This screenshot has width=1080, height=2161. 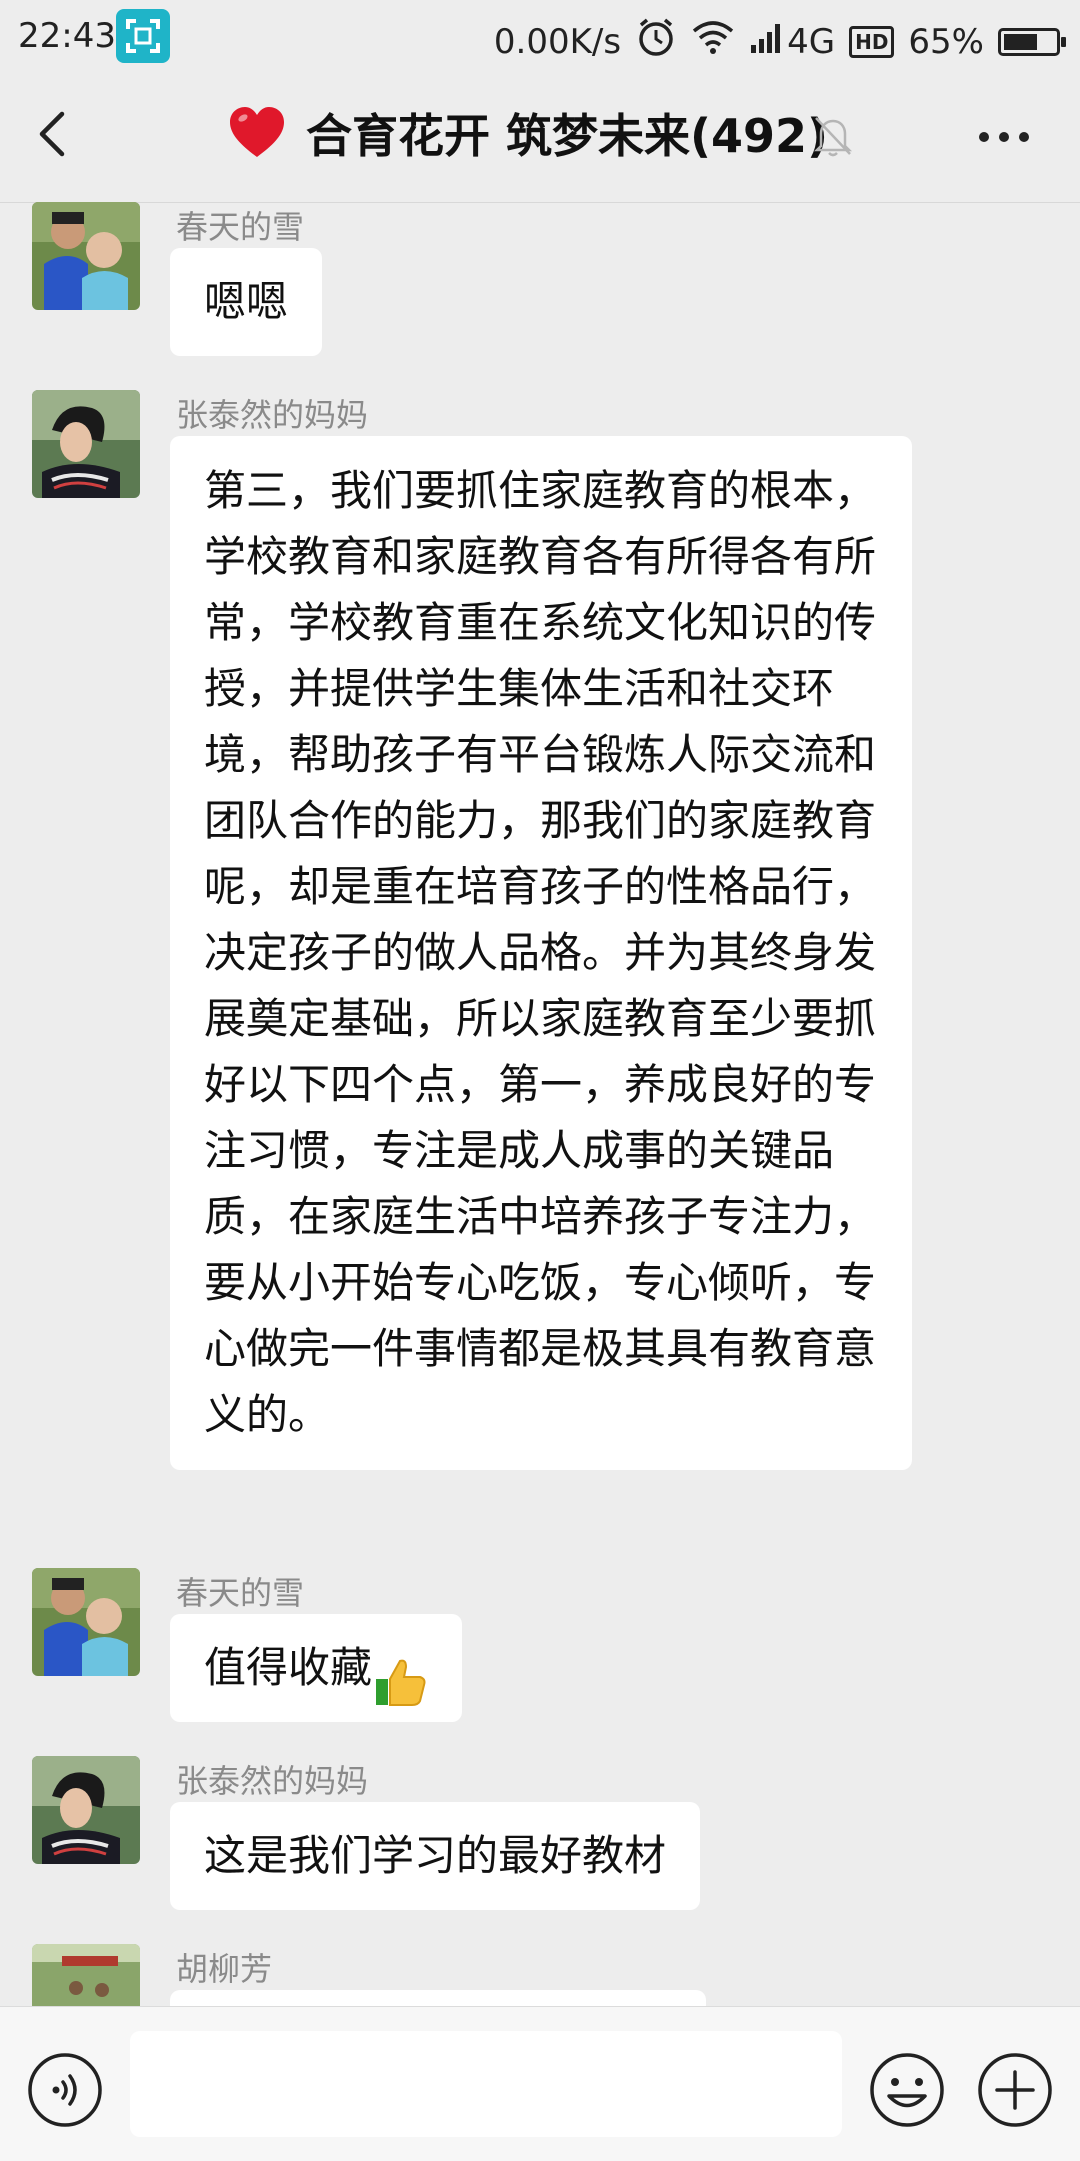 I want to click on chat-header: 合育花开 筑梦未来(492), so click(x=540, y=138).